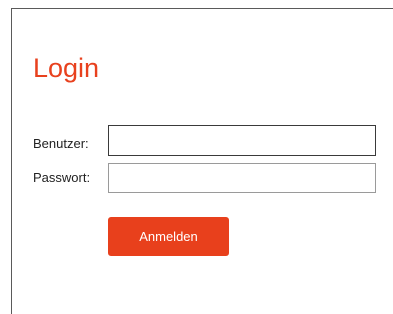 This screenshot has width=393, height=314. Describe the element at coordinates (61, 143) in the screenshot. I see `username-label: Benutzer:` at that location.